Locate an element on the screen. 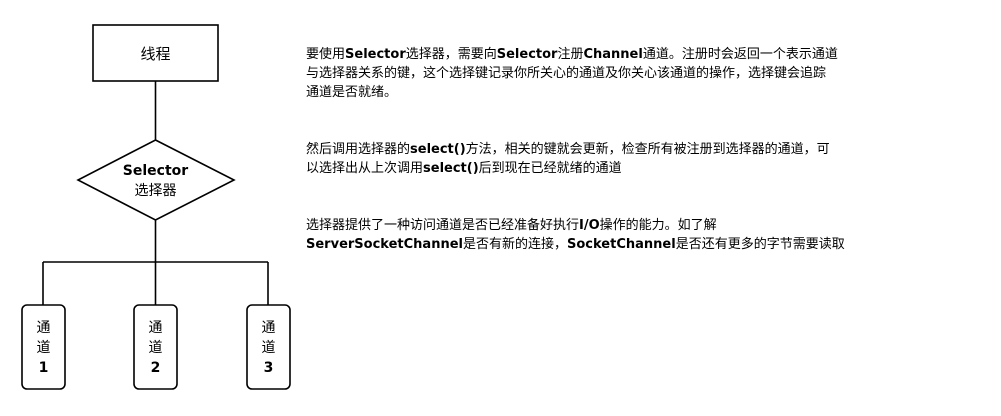 The image size is (1001, 416). description-run: 是否有新的连接， is located at coordinates (514, 244).